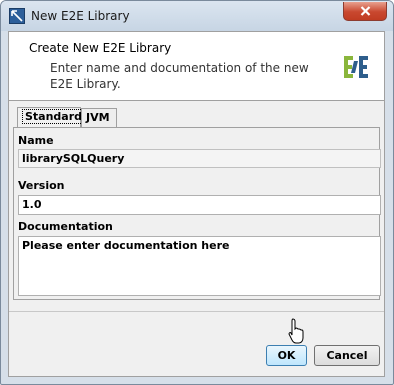 Image resolution: width=394 pixels, height=385 pixels. I want to click on header-title: Create New E2E Library, so click(100, 48).